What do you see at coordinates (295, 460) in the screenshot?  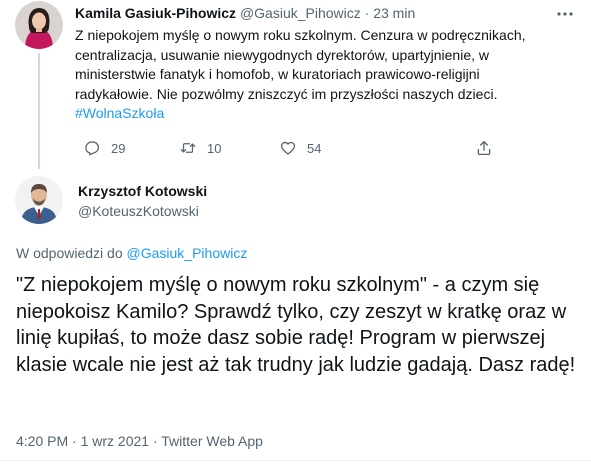 I see `divider` at bounding box center [295, 460].